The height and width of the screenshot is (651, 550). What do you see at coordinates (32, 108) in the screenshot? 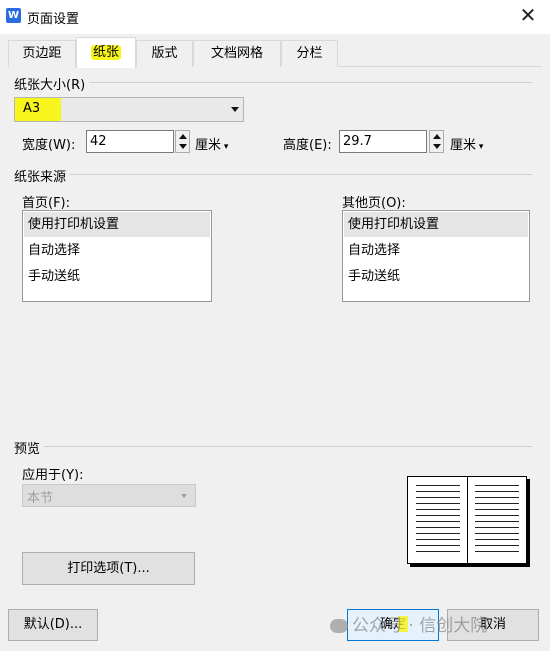
I see `paper-size-value: A3` at bounding box center [32, 108].